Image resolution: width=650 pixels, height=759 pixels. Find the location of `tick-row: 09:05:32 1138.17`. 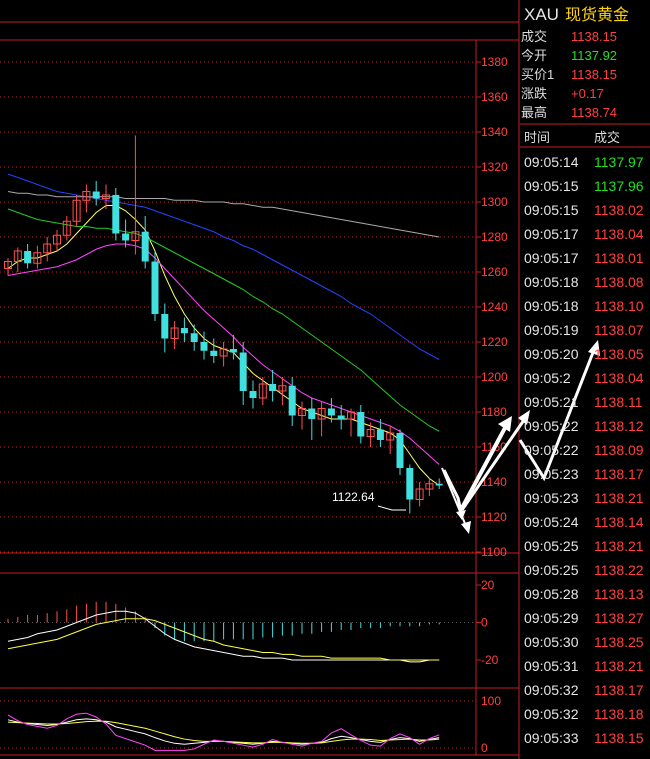

tick-row: 09:05:32 1138.17 is located at coordinates (584, 690).